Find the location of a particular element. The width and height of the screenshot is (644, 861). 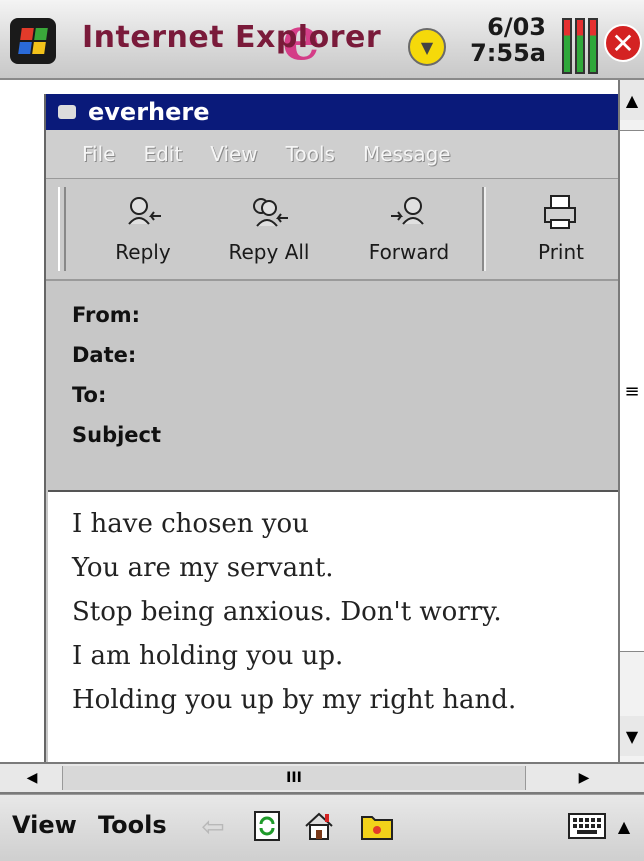

menu-message: Message is located at coordinates (407, 154).